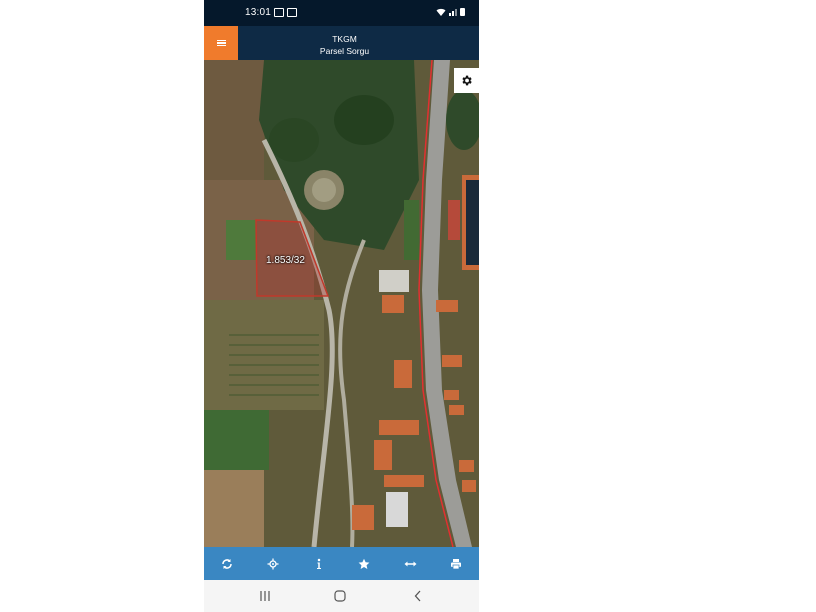 This screenshot has height=612, width=816. I want to click on app-title: TKGM, so click(344, 39).